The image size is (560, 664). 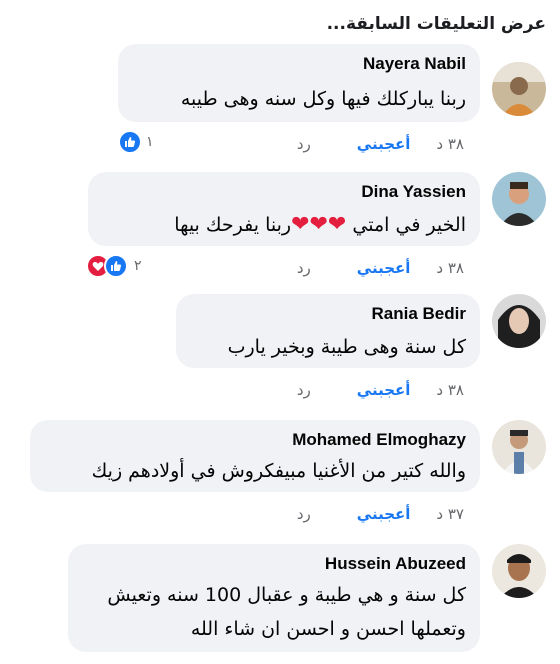 I want to click on comment-text-part: الخير في امتي, so click(x=409, y=225).